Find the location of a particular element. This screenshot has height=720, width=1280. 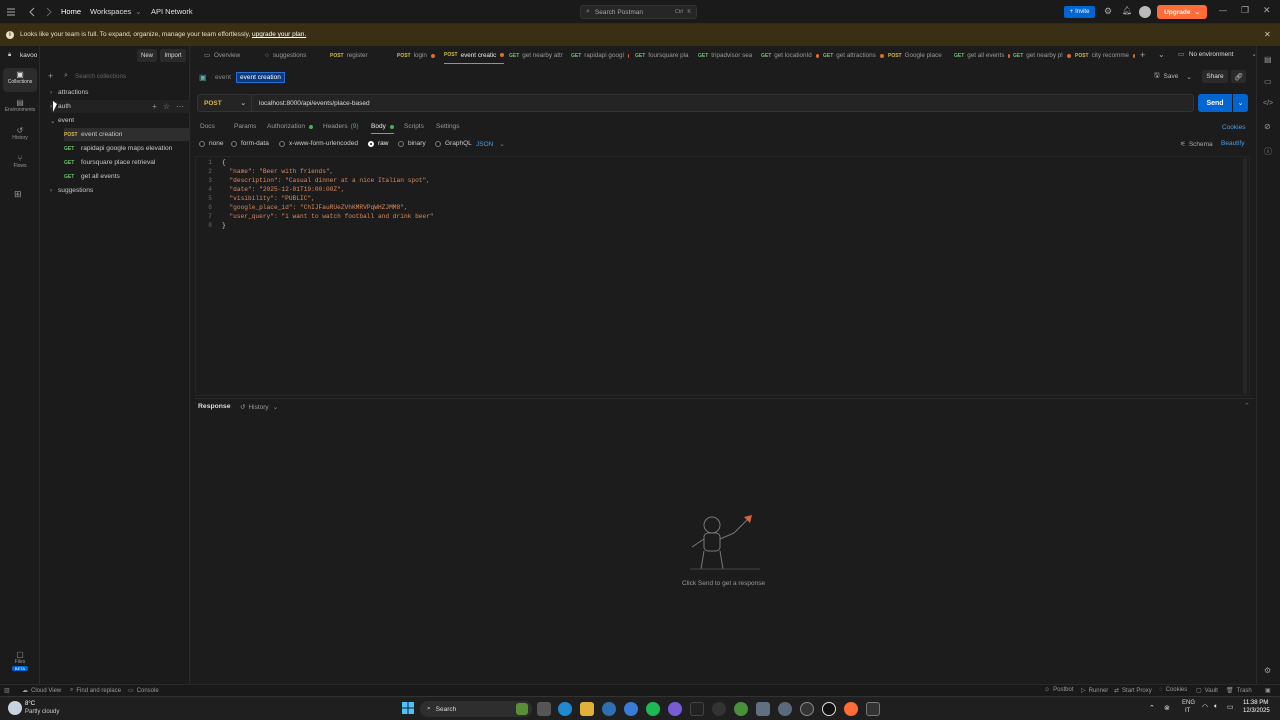

volume-icon: 🔈︎ is located at coordinates (1216, 707).